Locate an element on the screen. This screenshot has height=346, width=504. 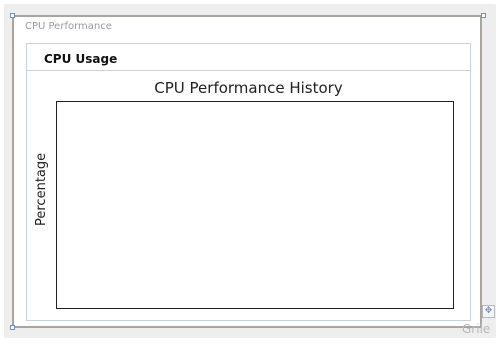
window-title: CPU Performance is located at coordinates (68, 26).